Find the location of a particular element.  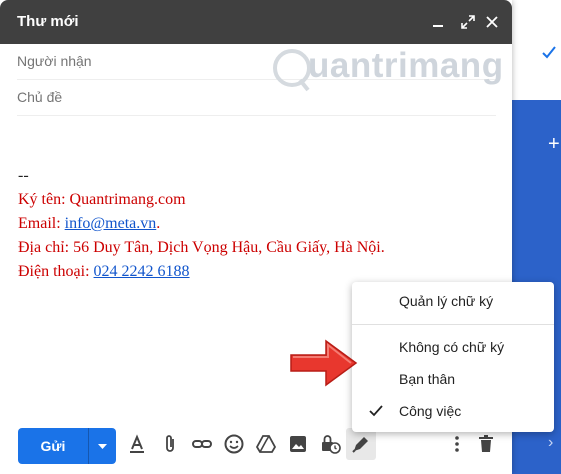

signature-option-friends: Bạn thân is located at coordinates (453, 379).